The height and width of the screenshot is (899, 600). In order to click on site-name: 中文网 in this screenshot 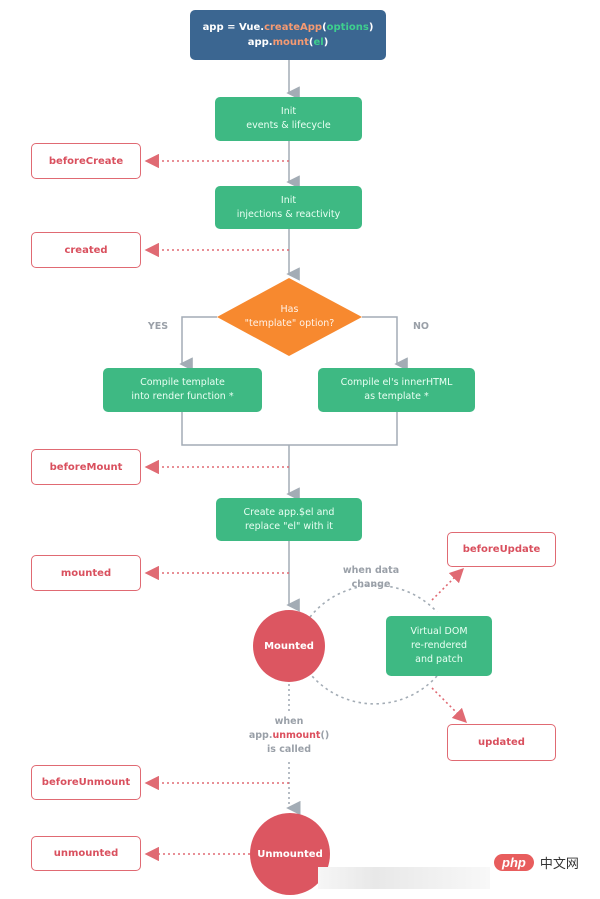, I will do `click(559, 864)`.